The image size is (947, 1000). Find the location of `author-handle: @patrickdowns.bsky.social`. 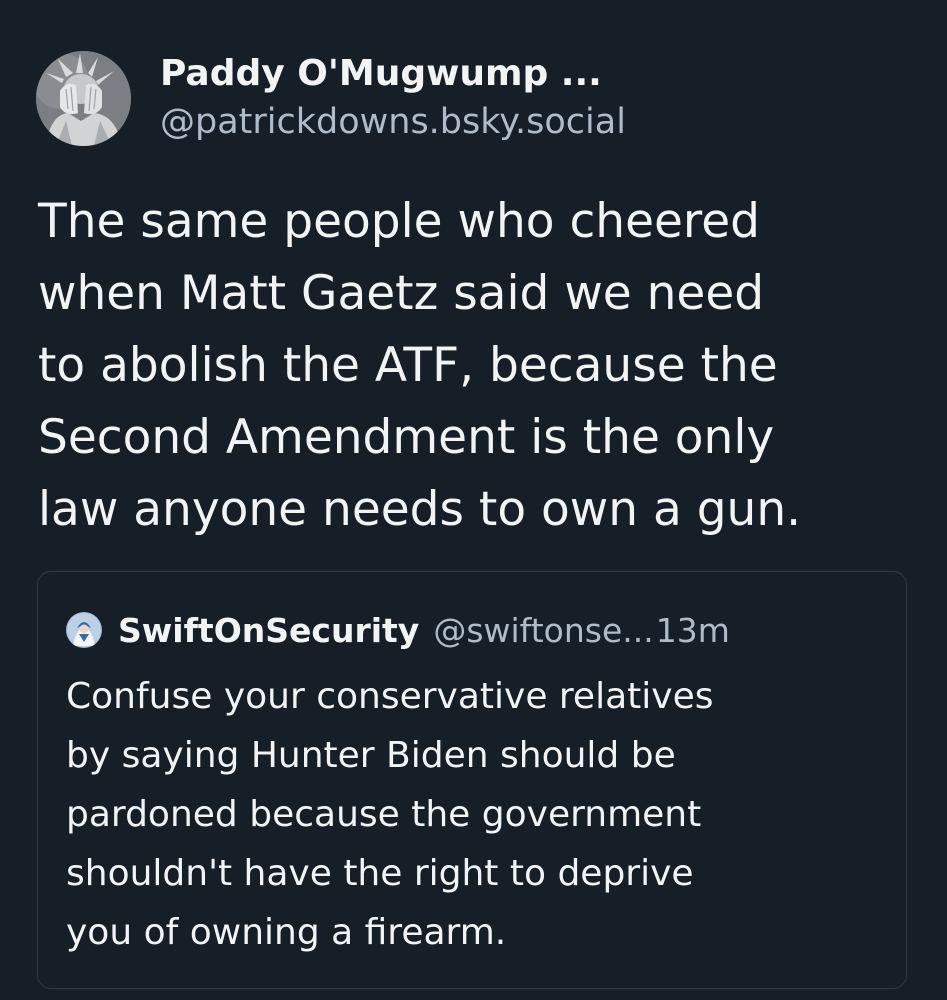

author-handle: @patrickdowns.bsky.social is located at coordinates (393, 122).